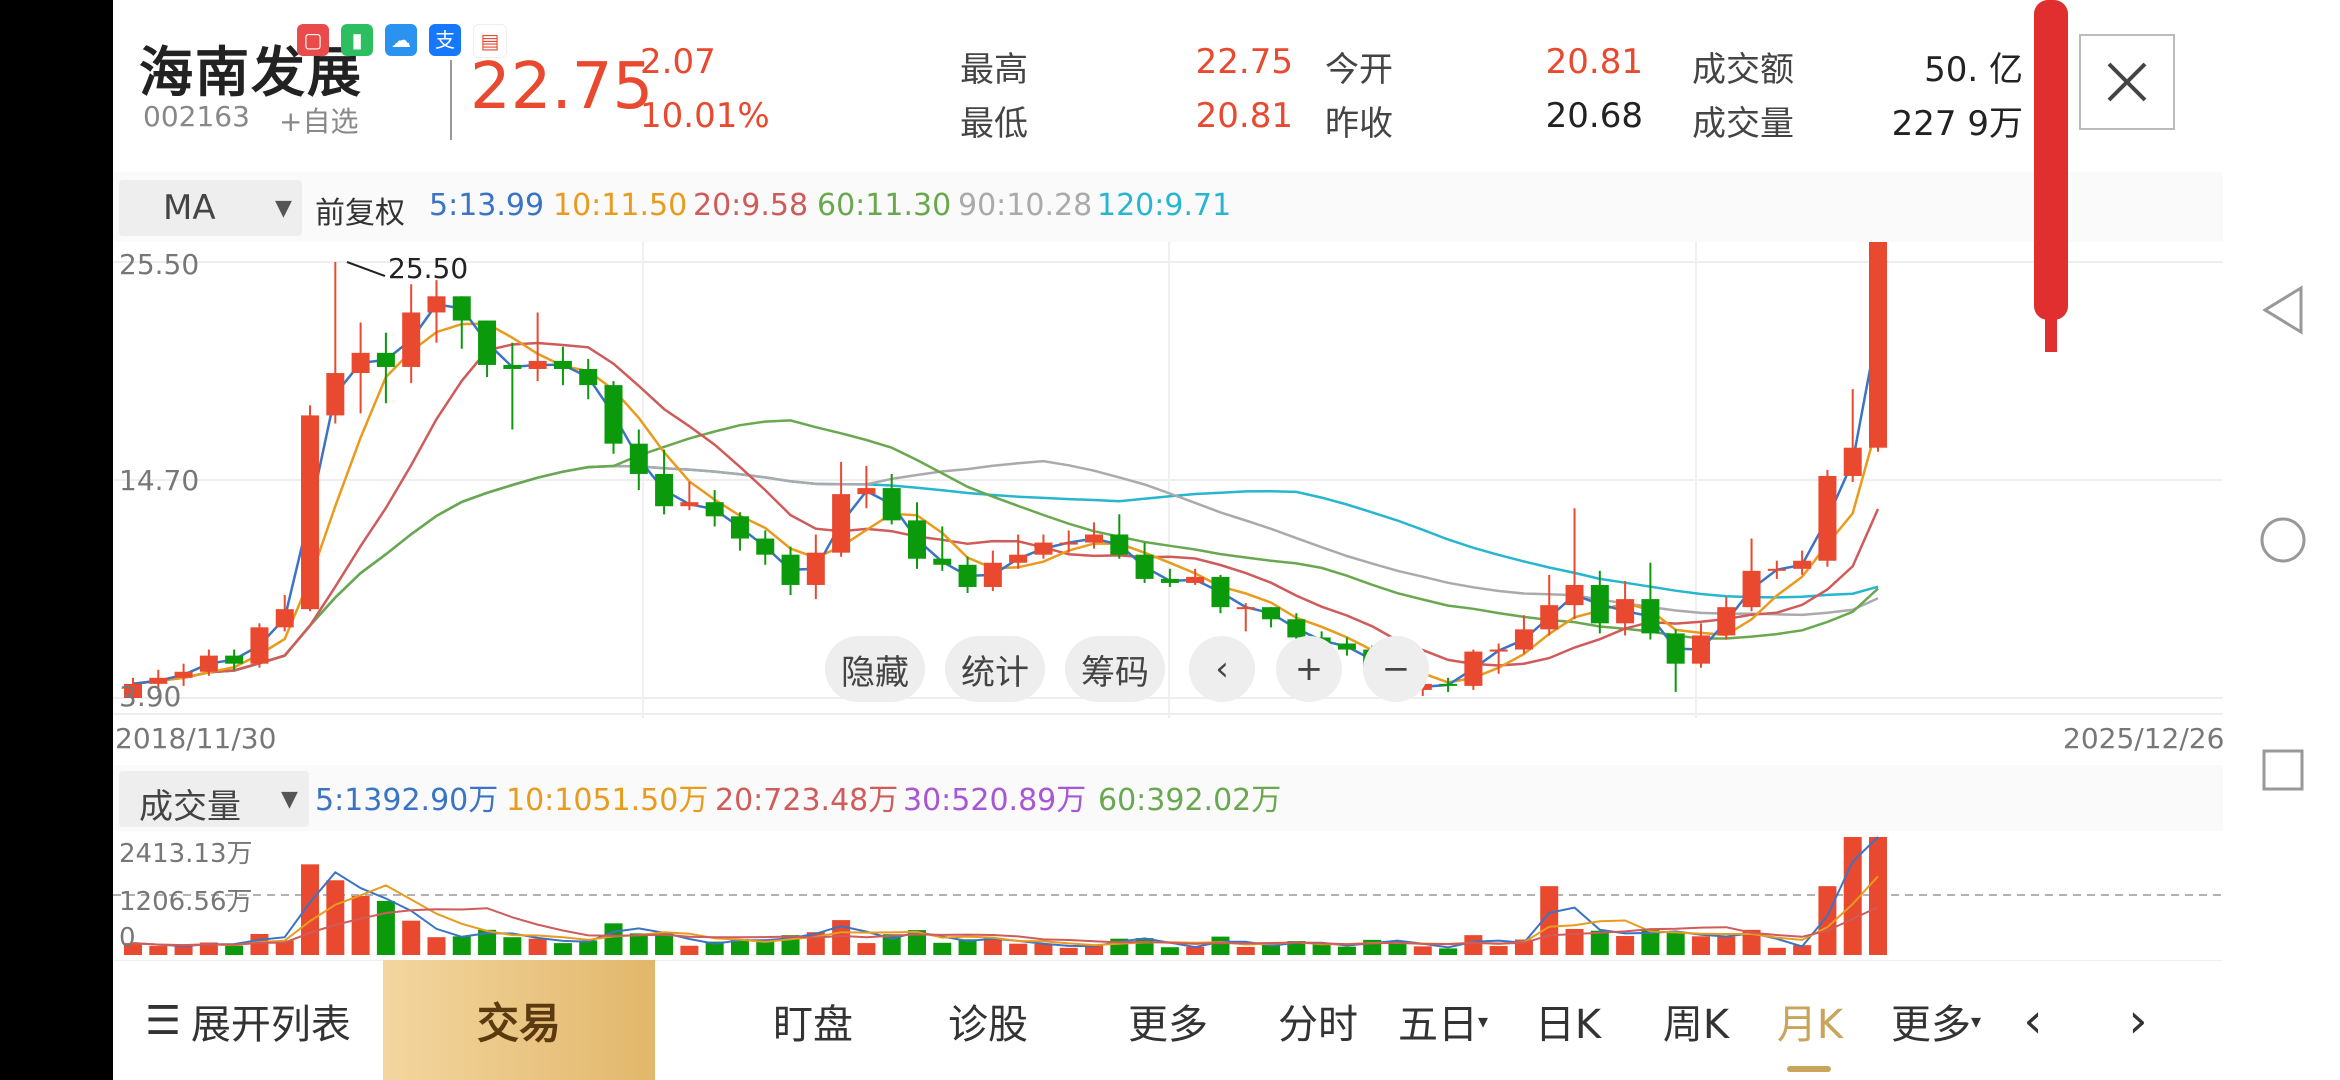 This screenshot has height=1080, width=2340. Describe the element at coordinates (995, 669) in the screenshot. I see `stats-button: 统计` at that location.